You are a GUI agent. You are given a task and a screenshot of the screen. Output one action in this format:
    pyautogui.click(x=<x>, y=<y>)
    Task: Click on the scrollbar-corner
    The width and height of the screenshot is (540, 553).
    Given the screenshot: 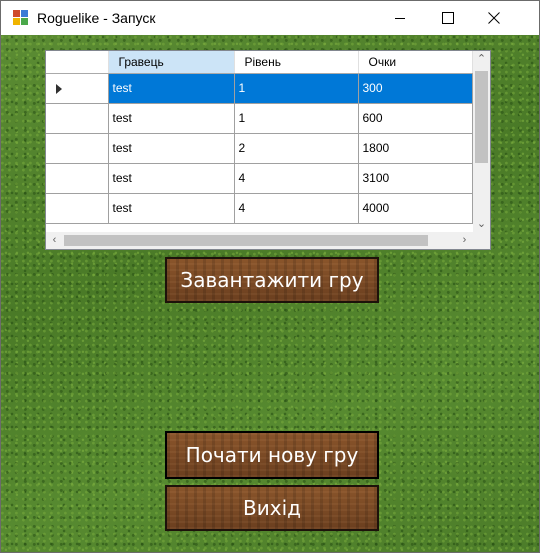 What is the action you would take?
    pyautogui.click(x=481, y=240)
    